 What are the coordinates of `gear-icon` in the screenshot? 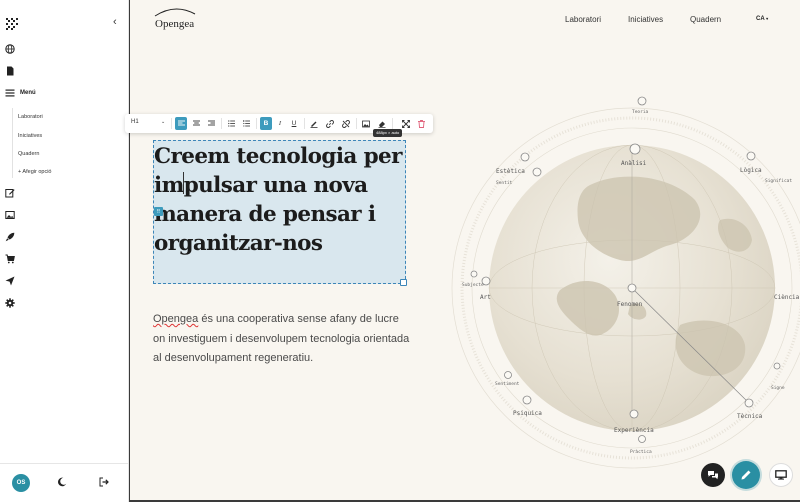 It's located at (10, 303).